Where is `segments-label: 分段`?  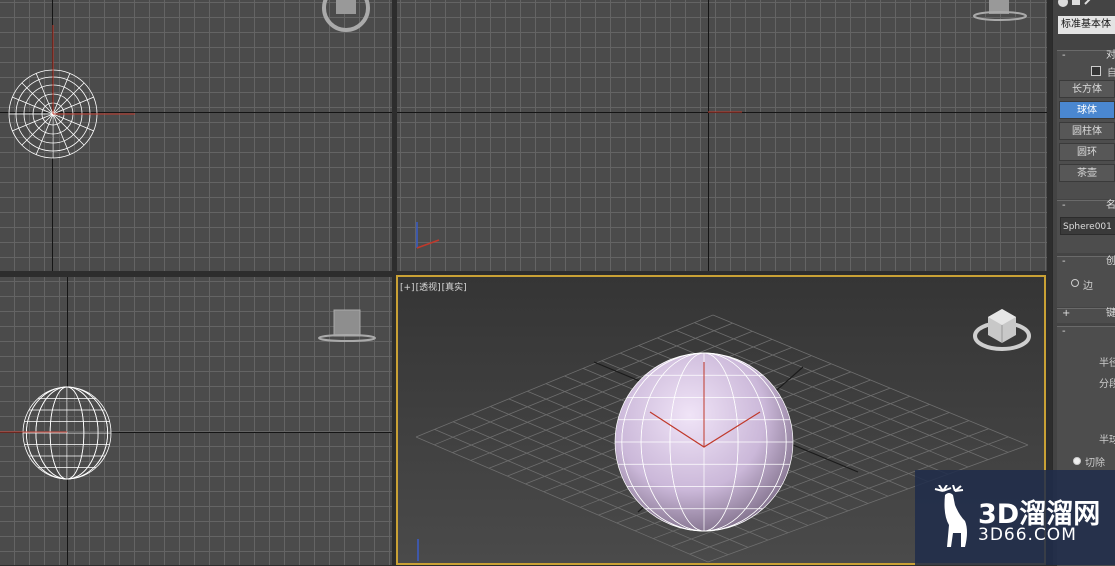
segments-label: 分段 is located at coordinates (1107, 384).